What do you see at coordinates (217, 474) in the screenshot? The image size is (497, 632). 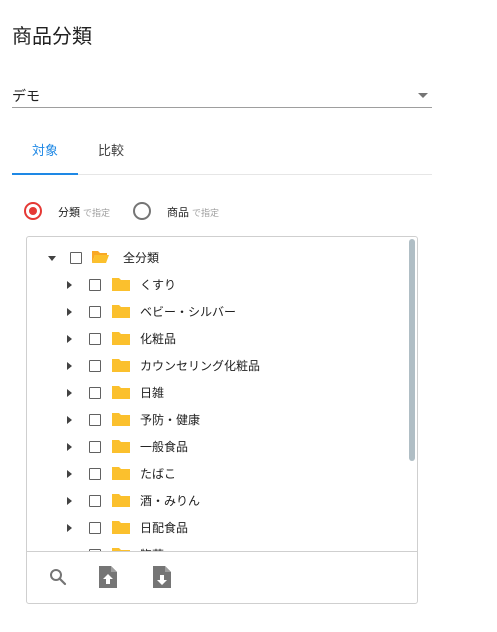 I see `tree-node-row: たばこ` at bounding box center [217, 474].